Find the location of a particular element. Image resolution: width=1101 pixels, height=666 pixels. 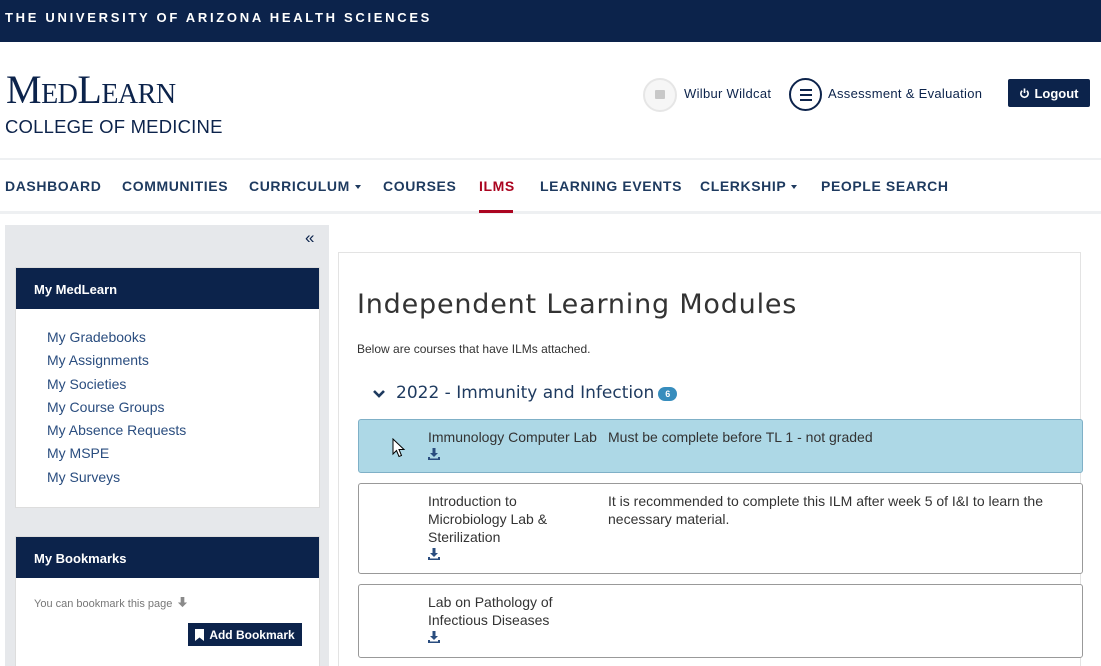

user-name-link: Wilbur Wildcat is located at coordinates (727, 93).